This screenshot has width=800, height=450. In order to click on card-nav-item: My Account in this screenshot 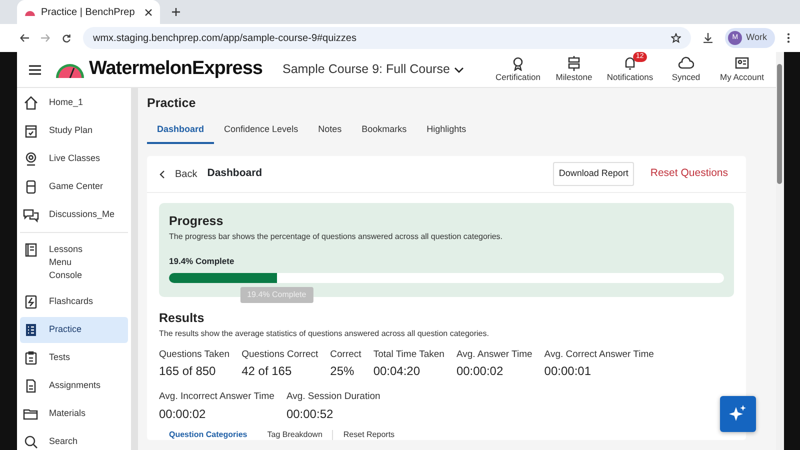, I will do `click(742, 69)`.